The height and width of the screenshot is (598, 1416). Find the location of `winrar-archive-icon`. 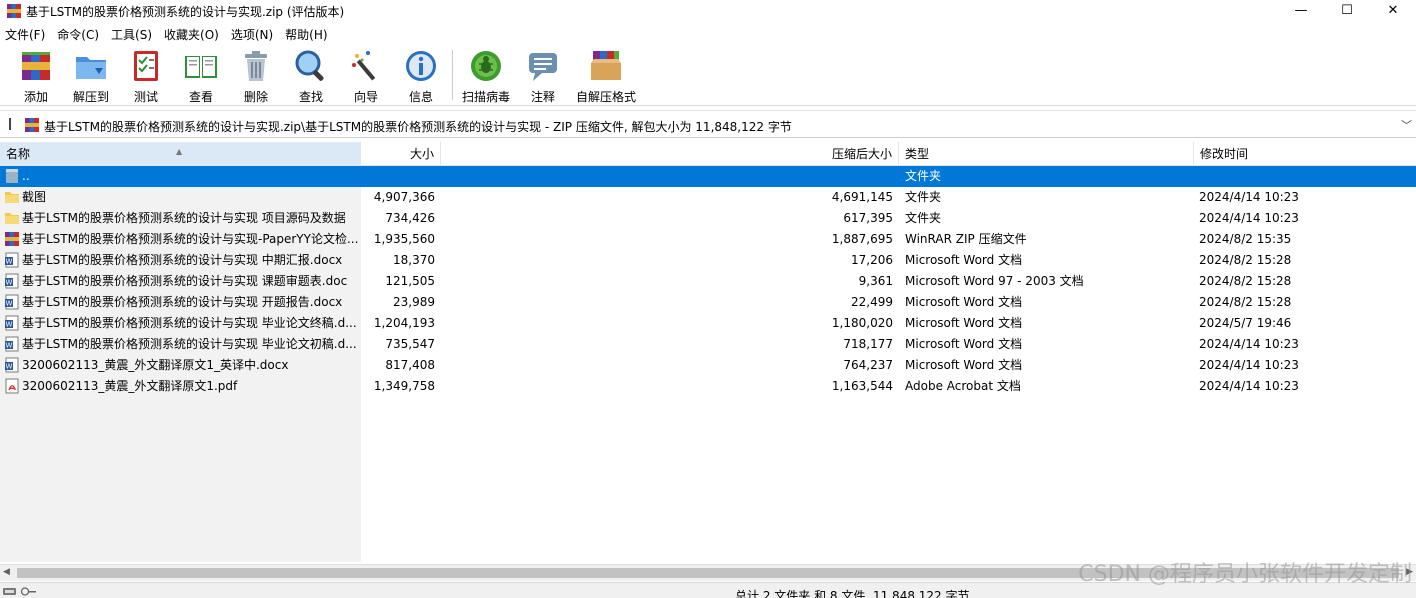

winrar-archive-icon is located at coordinates (32, 125).